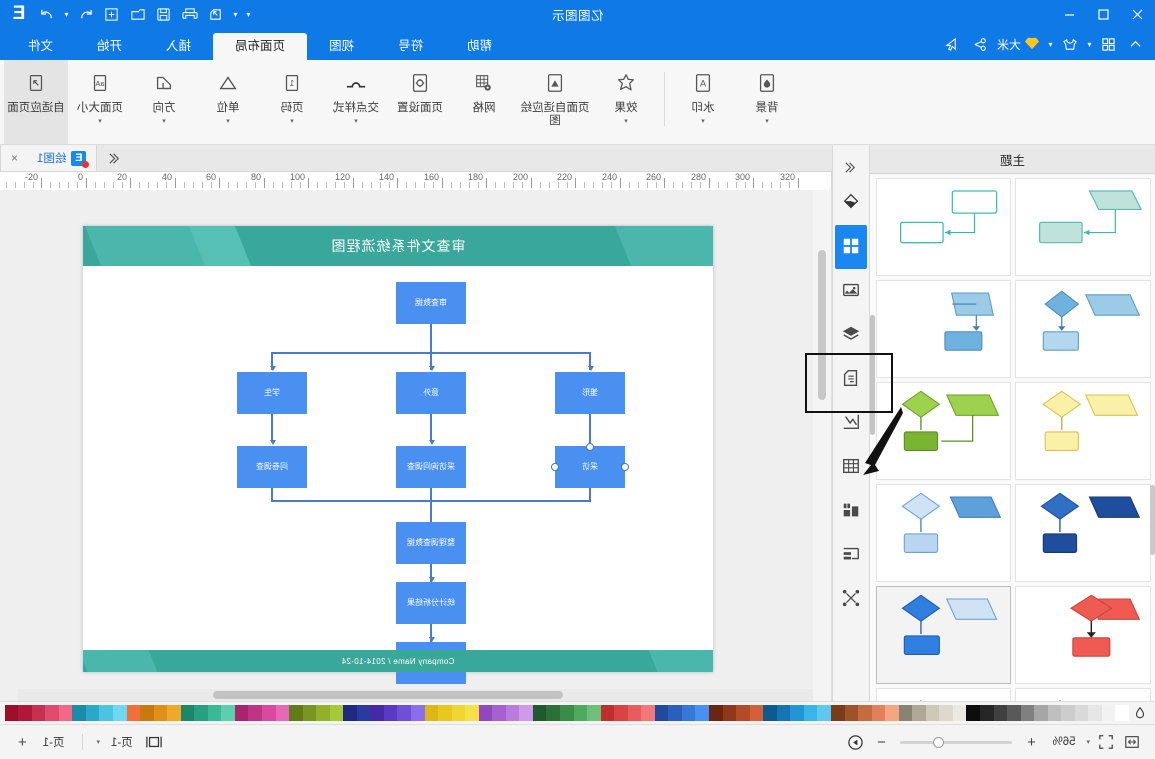 Image resolution: width=1155 pixels, height=759 pixels. I want to click on crossing-style-button: 交点样式 ▾, so click(356, 102).